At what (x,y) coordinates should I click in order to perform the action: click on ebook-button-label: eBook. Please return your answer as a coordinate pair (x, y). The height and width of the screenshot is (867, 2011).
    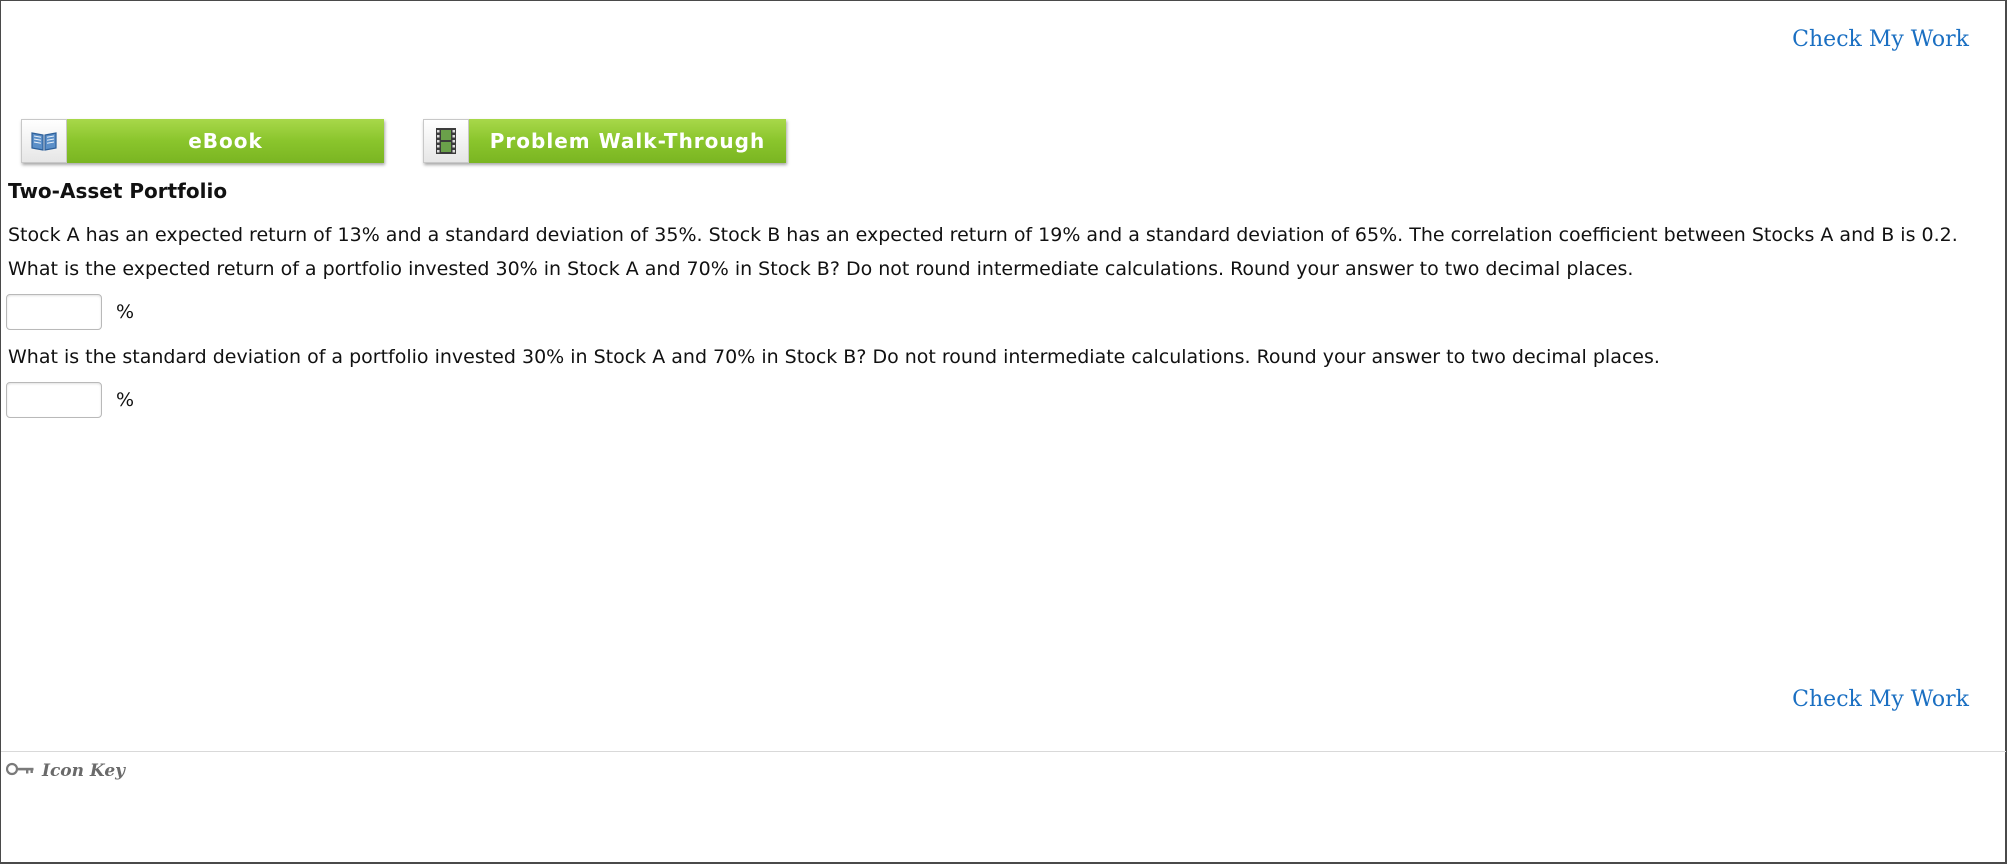
    Looking at the image, I should click on (225, 141).